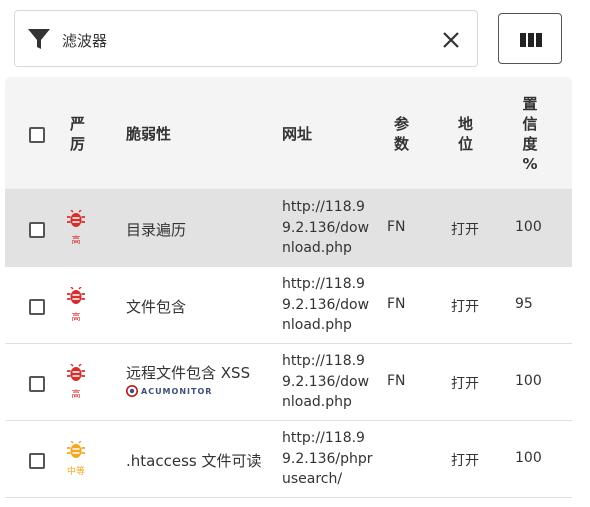 Image resolution: width=590 pixels, height=507 pixels. Describe the element at coordinates (297, 134) in the screenshot. I see `header-url: 网址` at that location.